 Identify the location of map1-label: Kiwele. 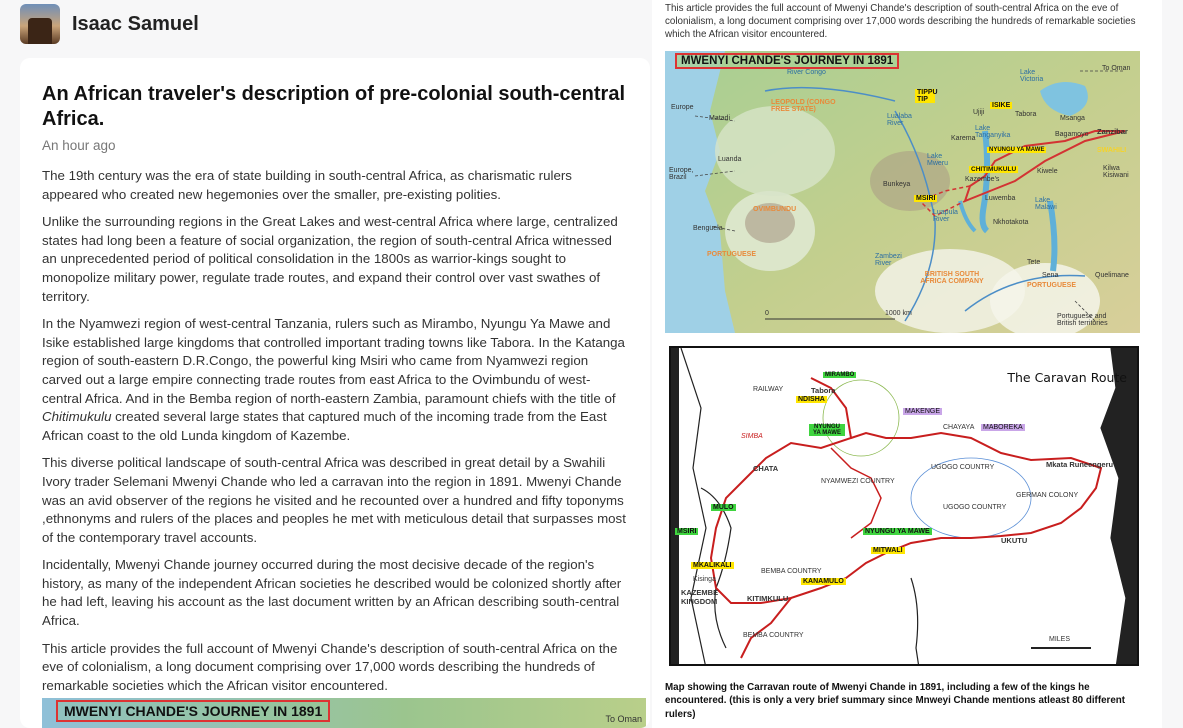
(1047, 171).